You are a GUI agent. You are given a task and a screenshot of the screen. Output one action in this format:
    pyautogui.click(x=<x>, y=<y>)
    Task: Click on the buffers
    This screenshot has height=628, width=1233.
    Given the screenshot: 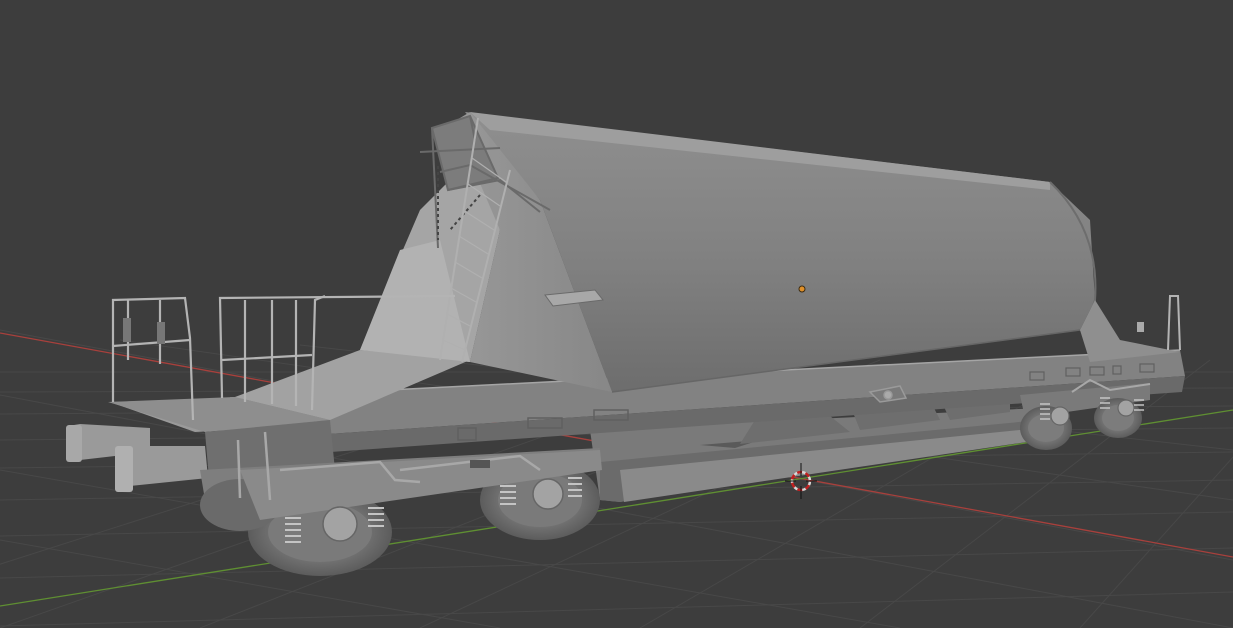 What is the action you would take?
    pyautogui.click(x=137, y=458)
    